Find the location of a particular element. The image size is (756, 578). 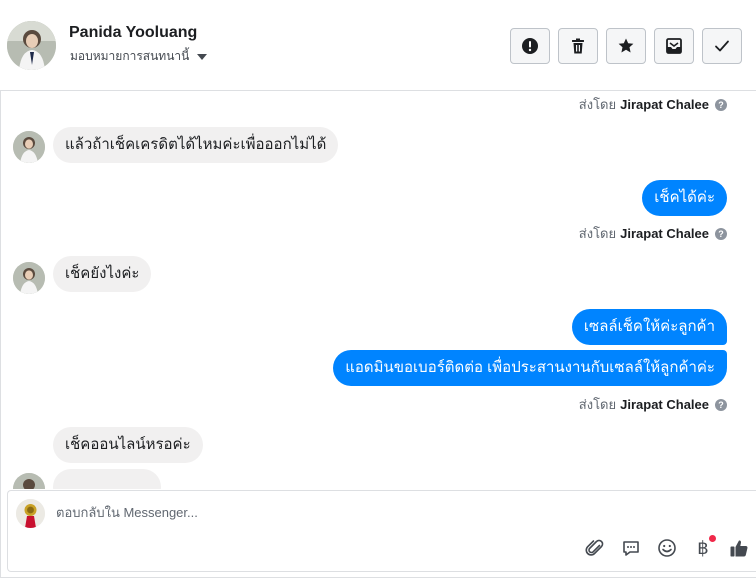

exclamation-circle-icon is located at coordinates (530, 46).